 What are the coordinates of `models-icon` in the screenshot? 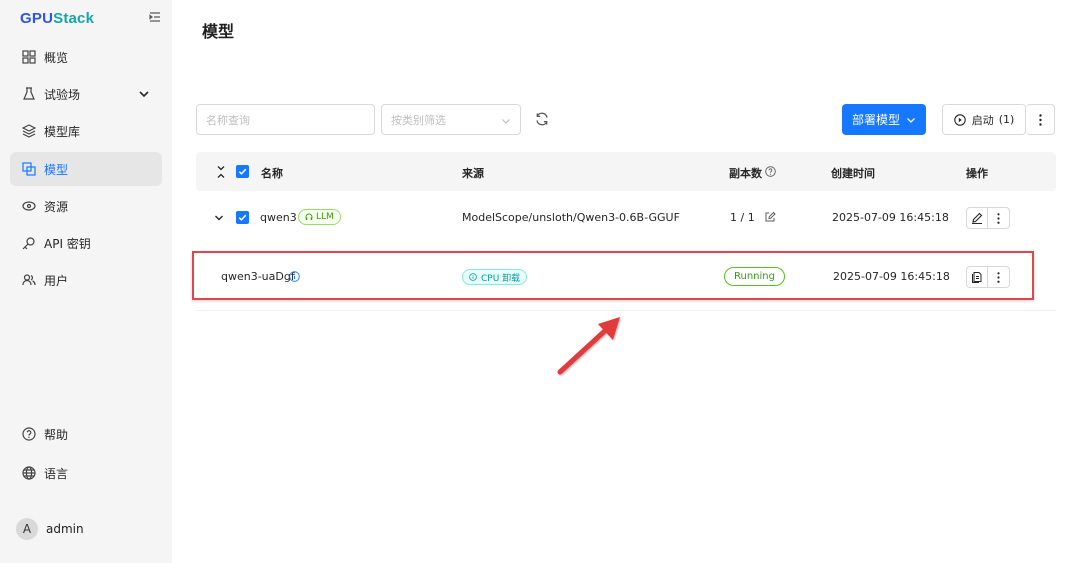 It's located at (29, 169).